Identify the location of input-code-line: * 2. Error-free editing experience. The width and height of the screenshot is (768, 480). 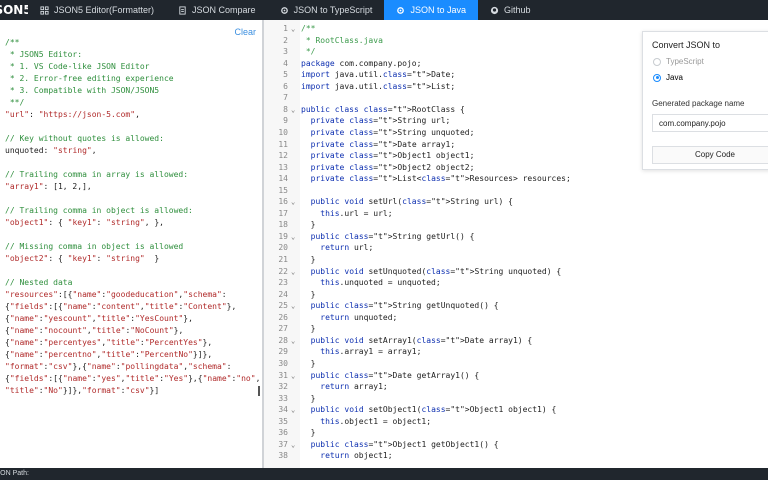
(89, 78).